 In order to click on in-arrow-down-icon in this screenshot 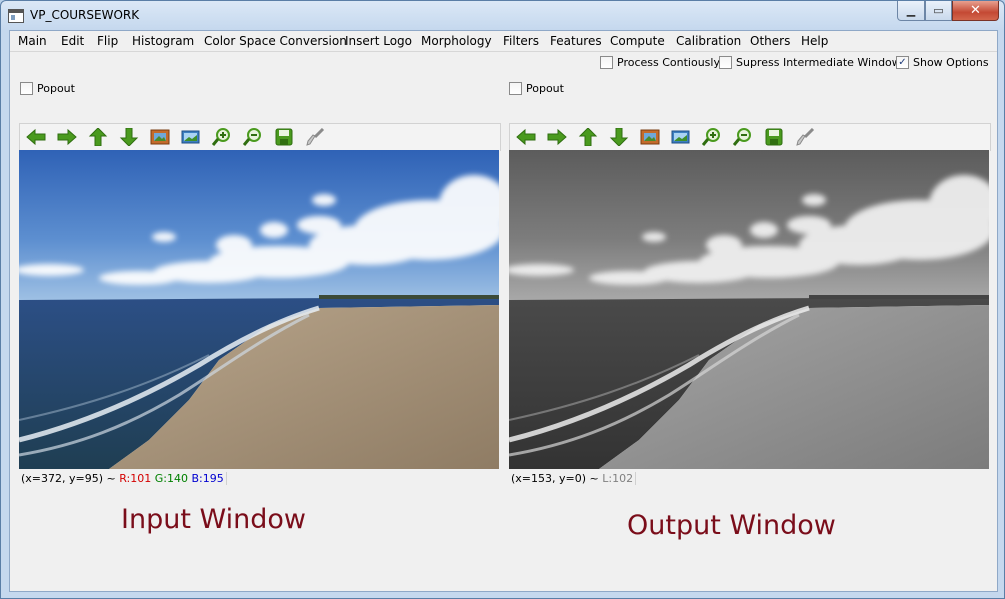, I will do `click(129, 137)`.